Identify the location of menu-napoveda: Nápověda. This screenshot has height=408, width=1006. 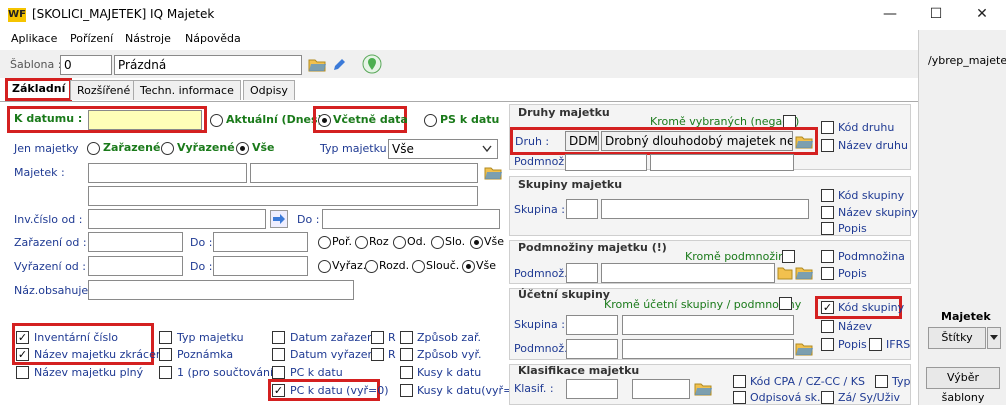
(213, 38).